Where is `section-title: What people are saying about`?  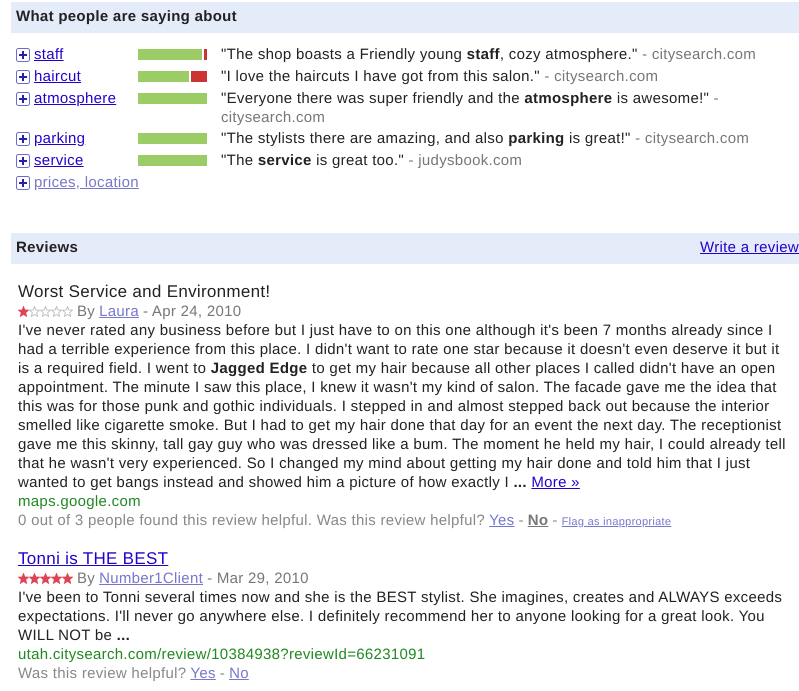 section-title: What people are saying about is located at coordinates (126, 17).